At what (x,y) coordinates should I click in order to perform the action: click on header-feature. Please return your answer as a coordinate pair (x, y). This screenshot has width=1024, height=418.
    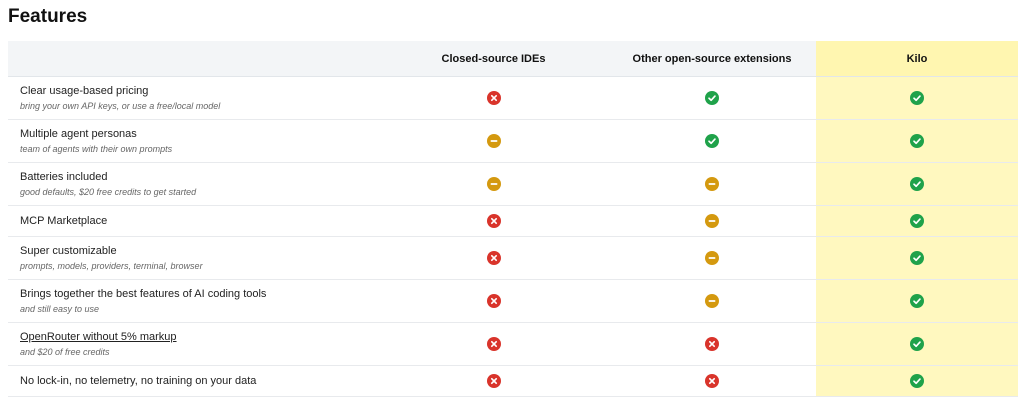
    Looking at the image, I should click on (193, 58).